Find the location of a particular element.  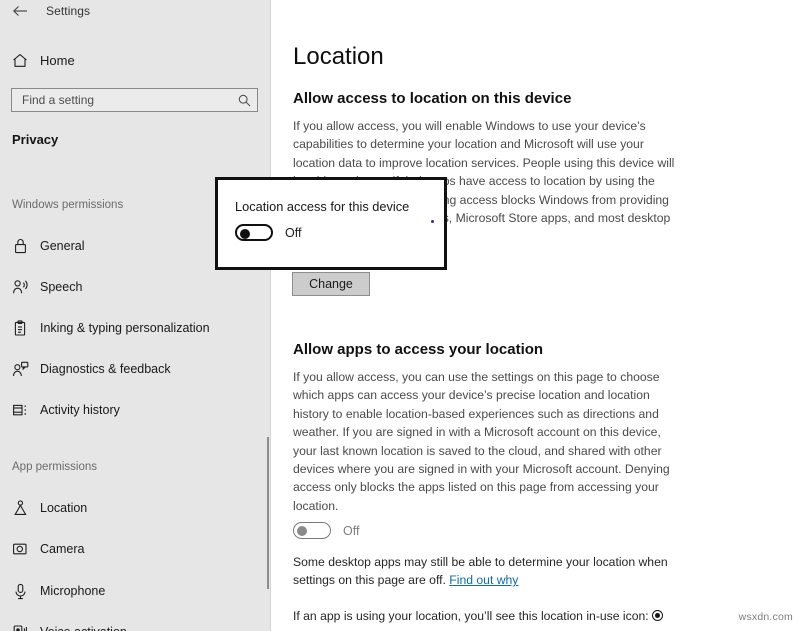

page-title: Location is located at coordinates (338, 56).